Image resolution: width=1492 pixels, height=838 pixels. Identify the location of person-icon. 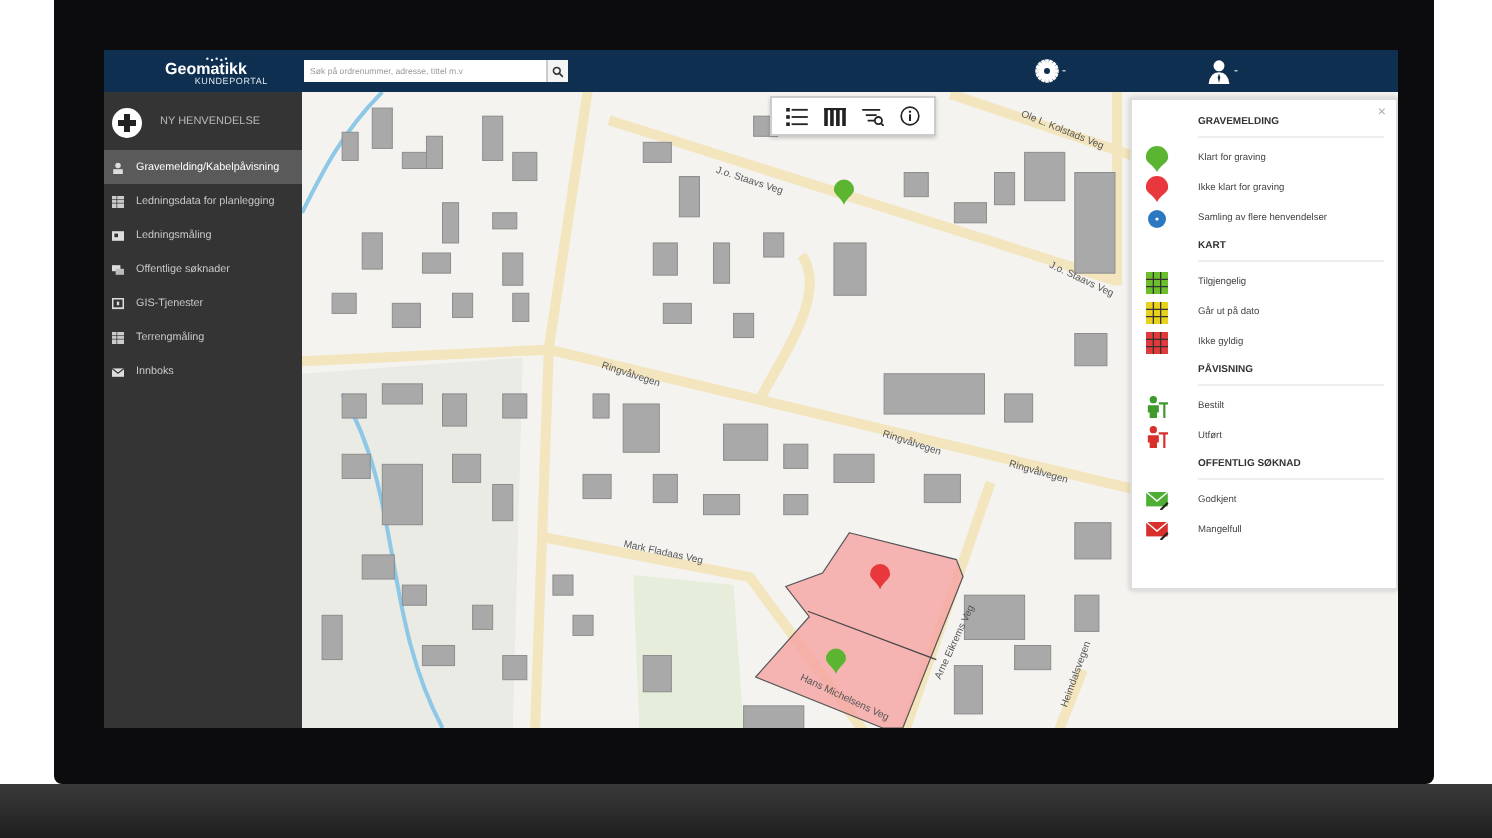
(118, 167).